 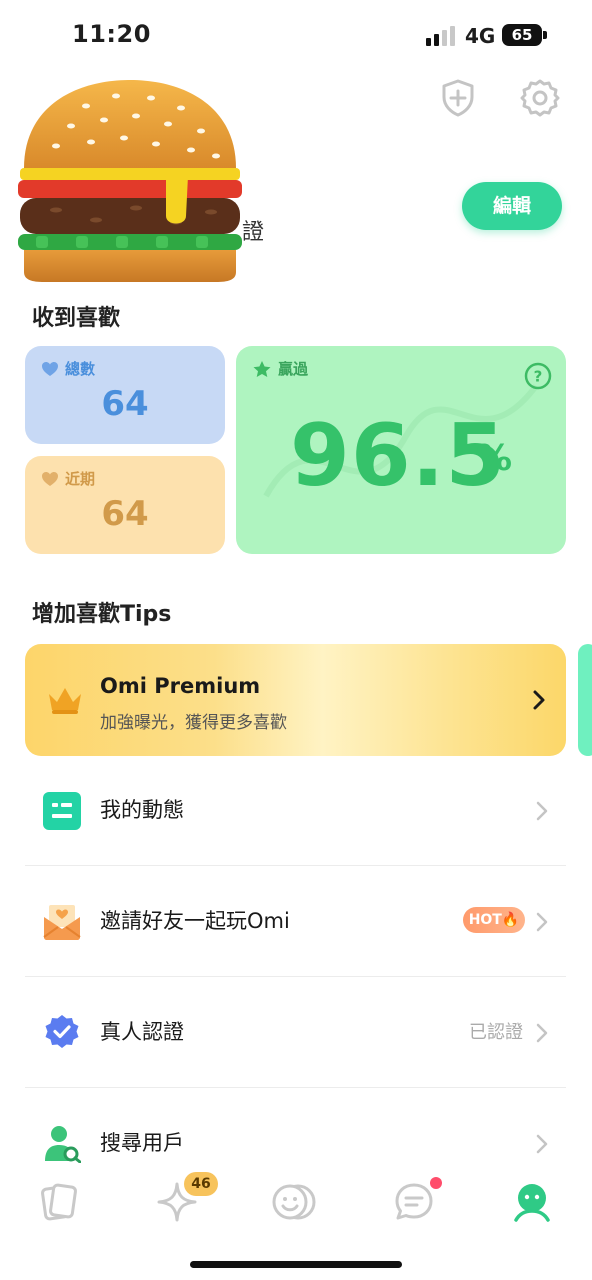 What do you see at coordinates (76, 318) in the screenshot?
I see `likes-section-title: 收到喜歡` at bounding box center [76, 318].